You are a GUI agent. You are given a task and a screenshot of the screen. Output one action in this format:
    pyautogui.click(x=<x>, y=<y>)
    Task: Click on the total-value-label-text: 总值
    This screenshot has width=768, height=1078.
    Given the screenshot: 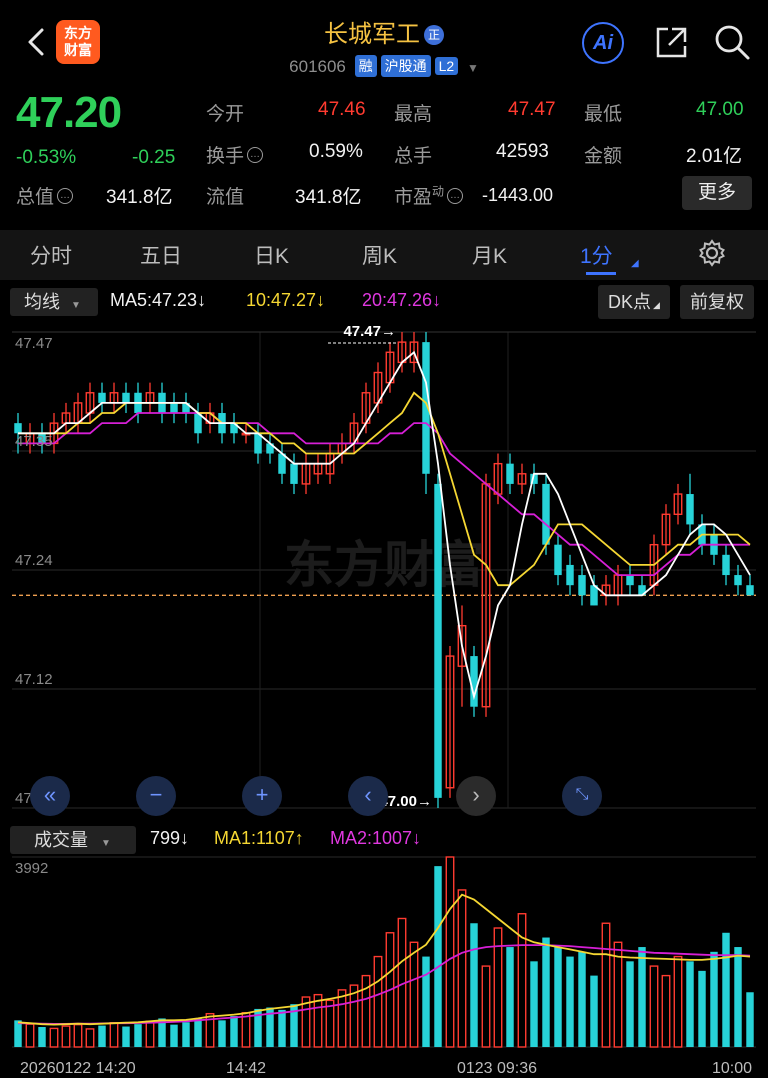 What is the action you would take?
    pyautogui.click(x=35, y=197)
    